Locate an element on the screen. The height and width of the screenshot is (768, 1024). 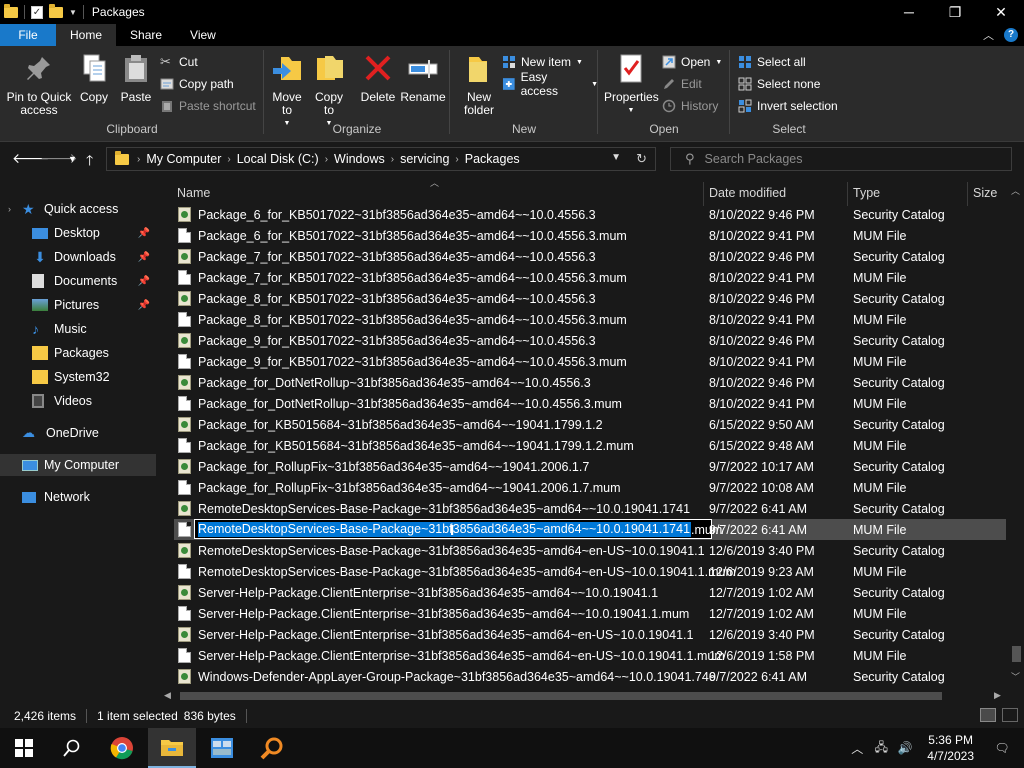
vertical-scrollbar: ︿ ﹀ is located at coordinates (1016, 432).